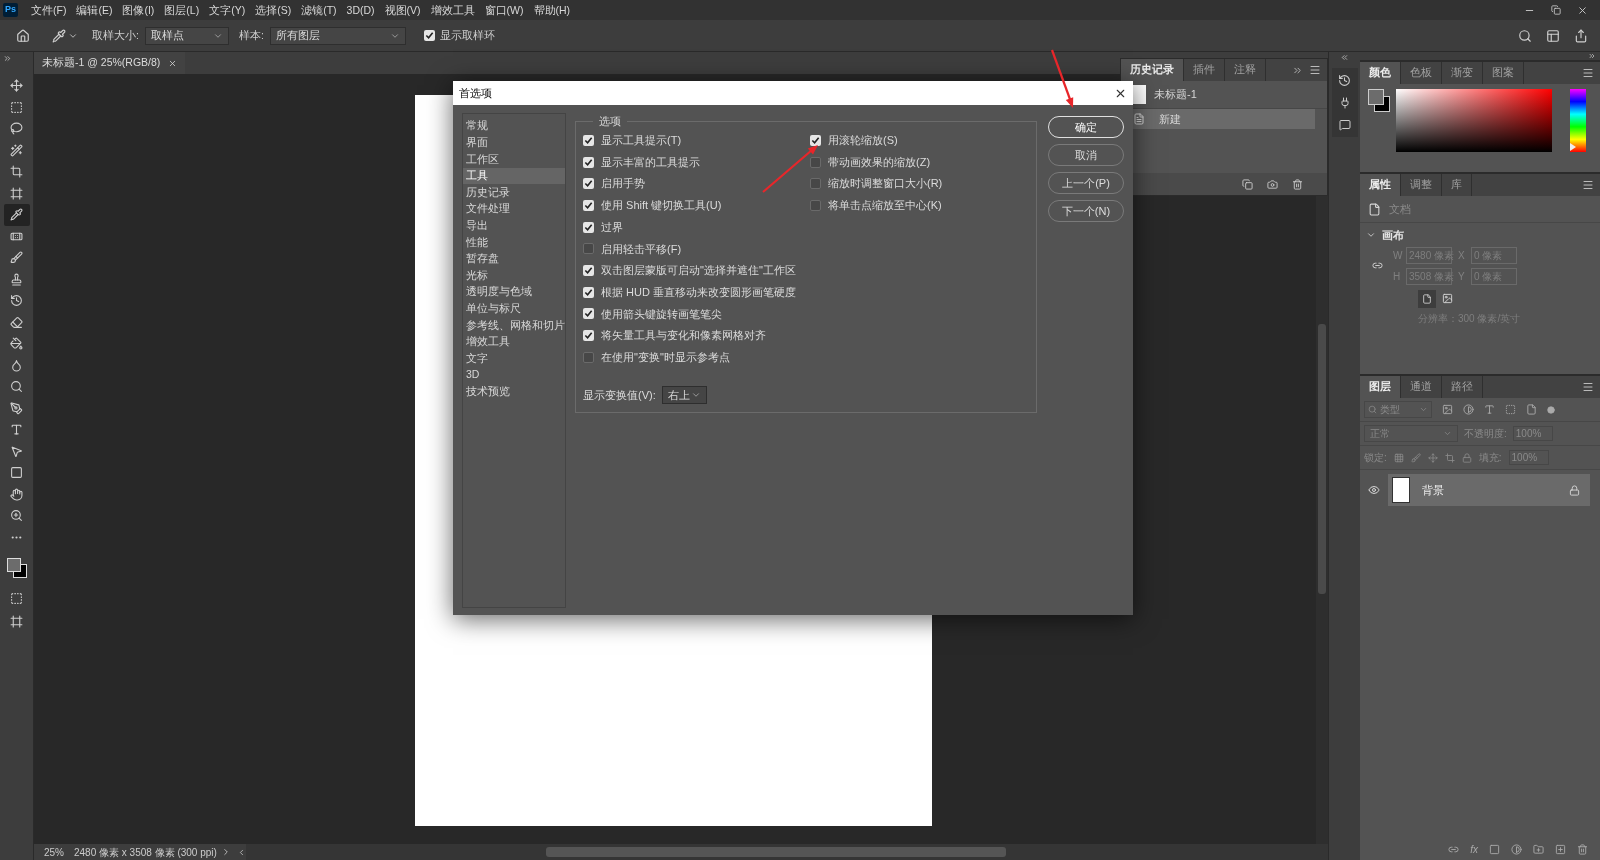 This screenshot has height=860, width=1600. I want to click on quick-mask-icon, so click(16, 598).